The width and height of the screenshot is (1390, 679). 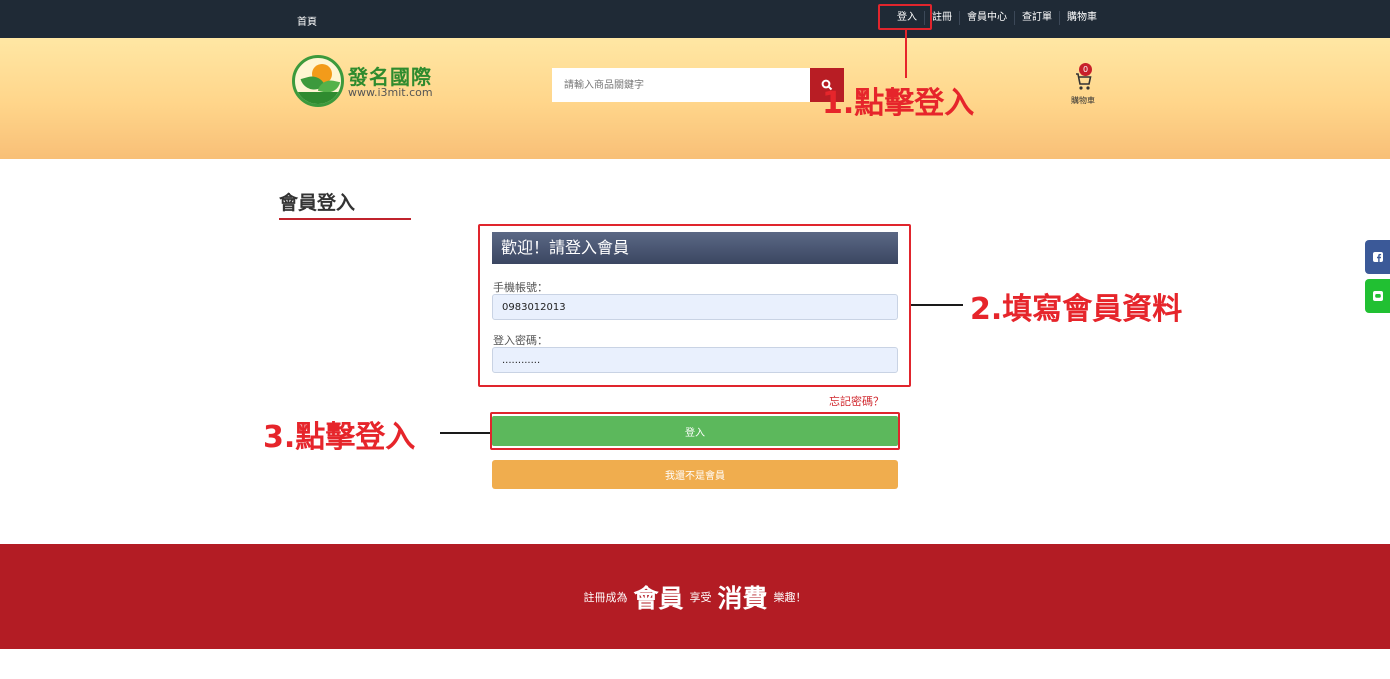 What do you see at coordinates (790, 597) in the screenshot?
I see `footer-text-3: 樂趣！` at bounding box center [790, 597].